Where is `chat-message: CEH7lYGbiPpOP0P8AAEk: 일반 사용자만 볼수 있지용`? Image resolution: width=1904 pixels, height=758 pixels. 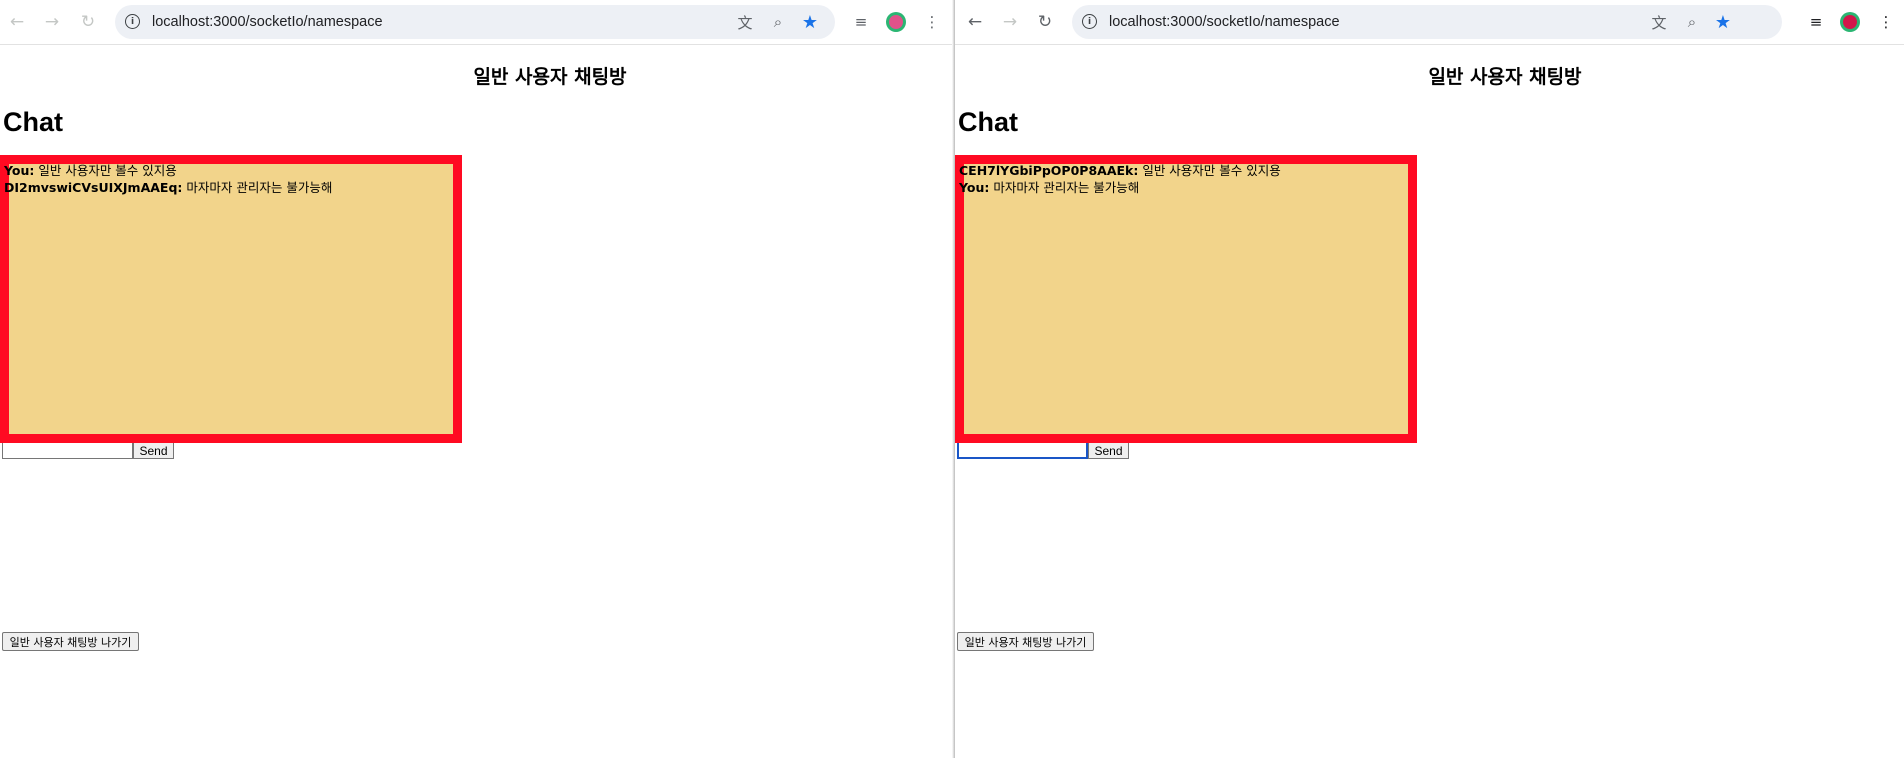
chat-message: CEH7lYGbiPpOP0P8AAEk: 일반 사용자만 볼수 있지용 is located at coordinates (1183, 170).